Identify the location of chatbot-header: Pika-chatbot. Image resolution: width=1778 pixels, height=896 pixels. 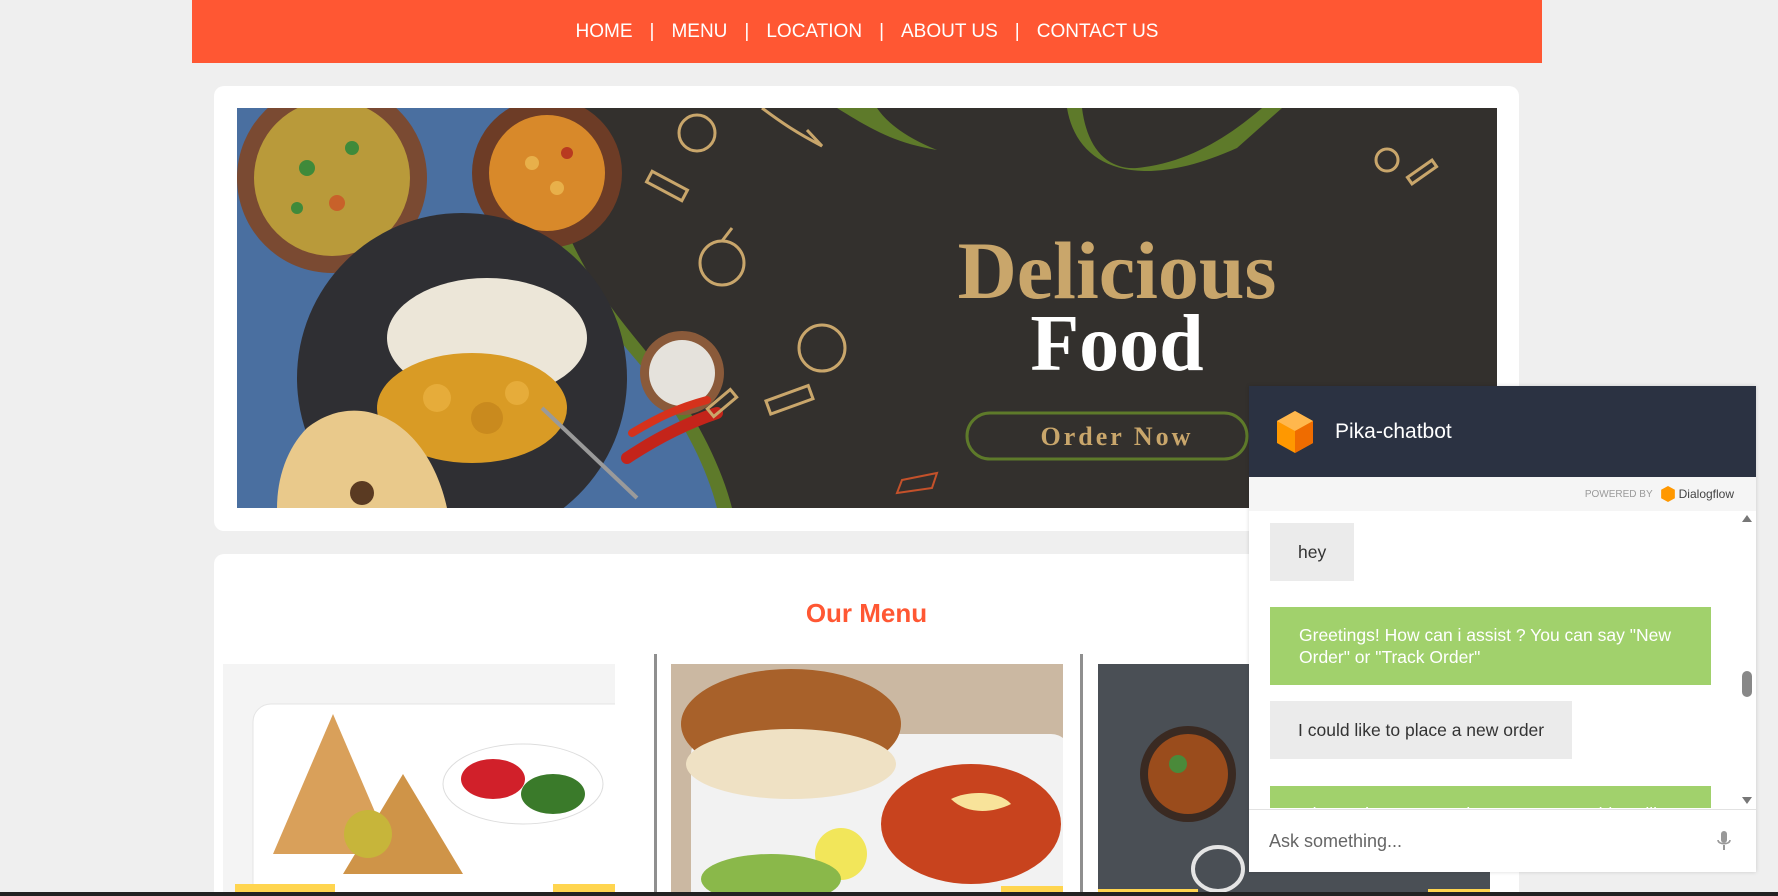
(1502, 431).